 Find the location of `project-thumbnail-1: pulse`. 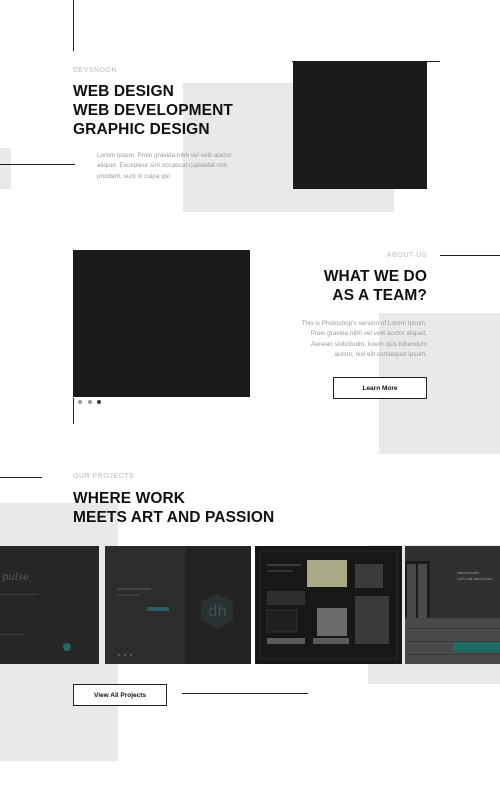

project-thumbnail-1: pulse is located at coordinates (49, 605).